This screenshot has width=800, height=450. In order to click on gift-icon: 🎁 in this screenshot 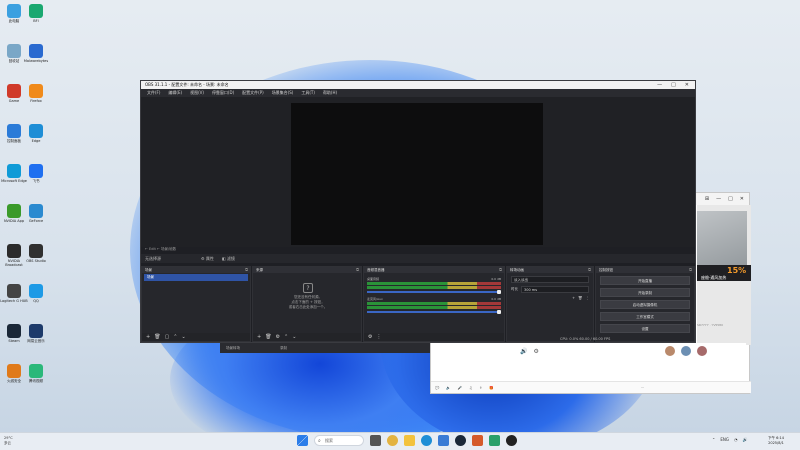, I will do `click(491, 388)`.